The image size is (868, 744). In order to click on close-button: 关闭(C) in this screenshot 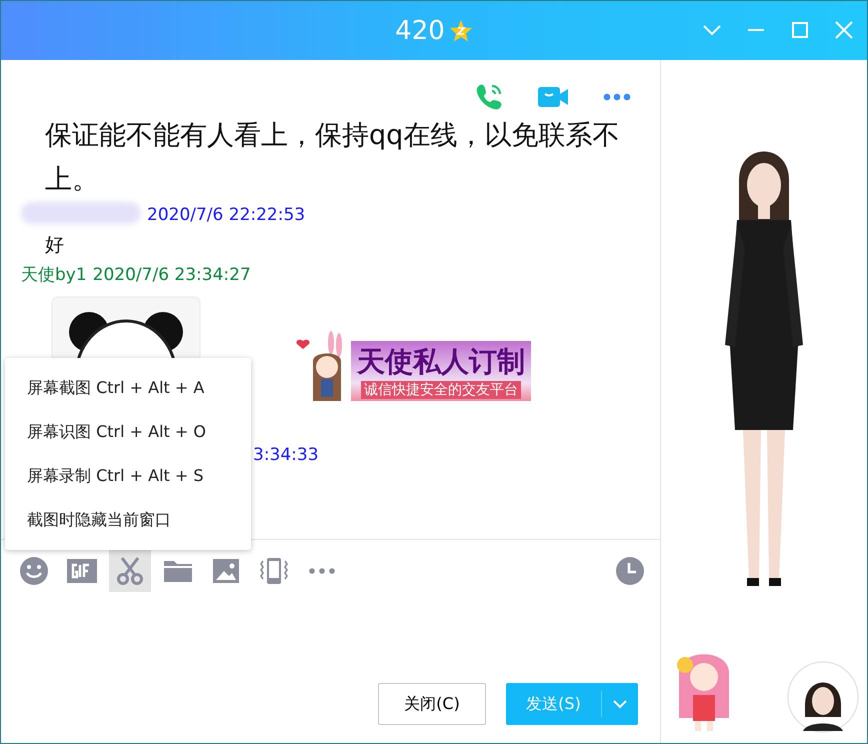, I will do `click(432, 704)`.